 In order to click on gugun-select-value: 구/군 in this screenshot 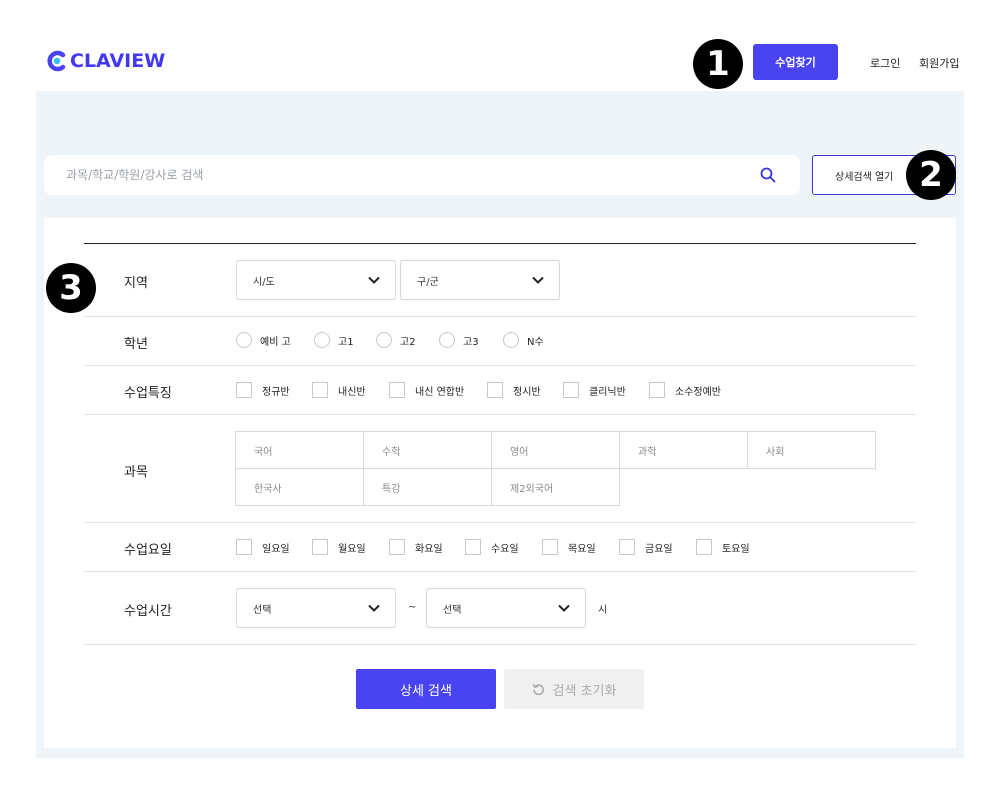, I will do `click(428, 282)`.